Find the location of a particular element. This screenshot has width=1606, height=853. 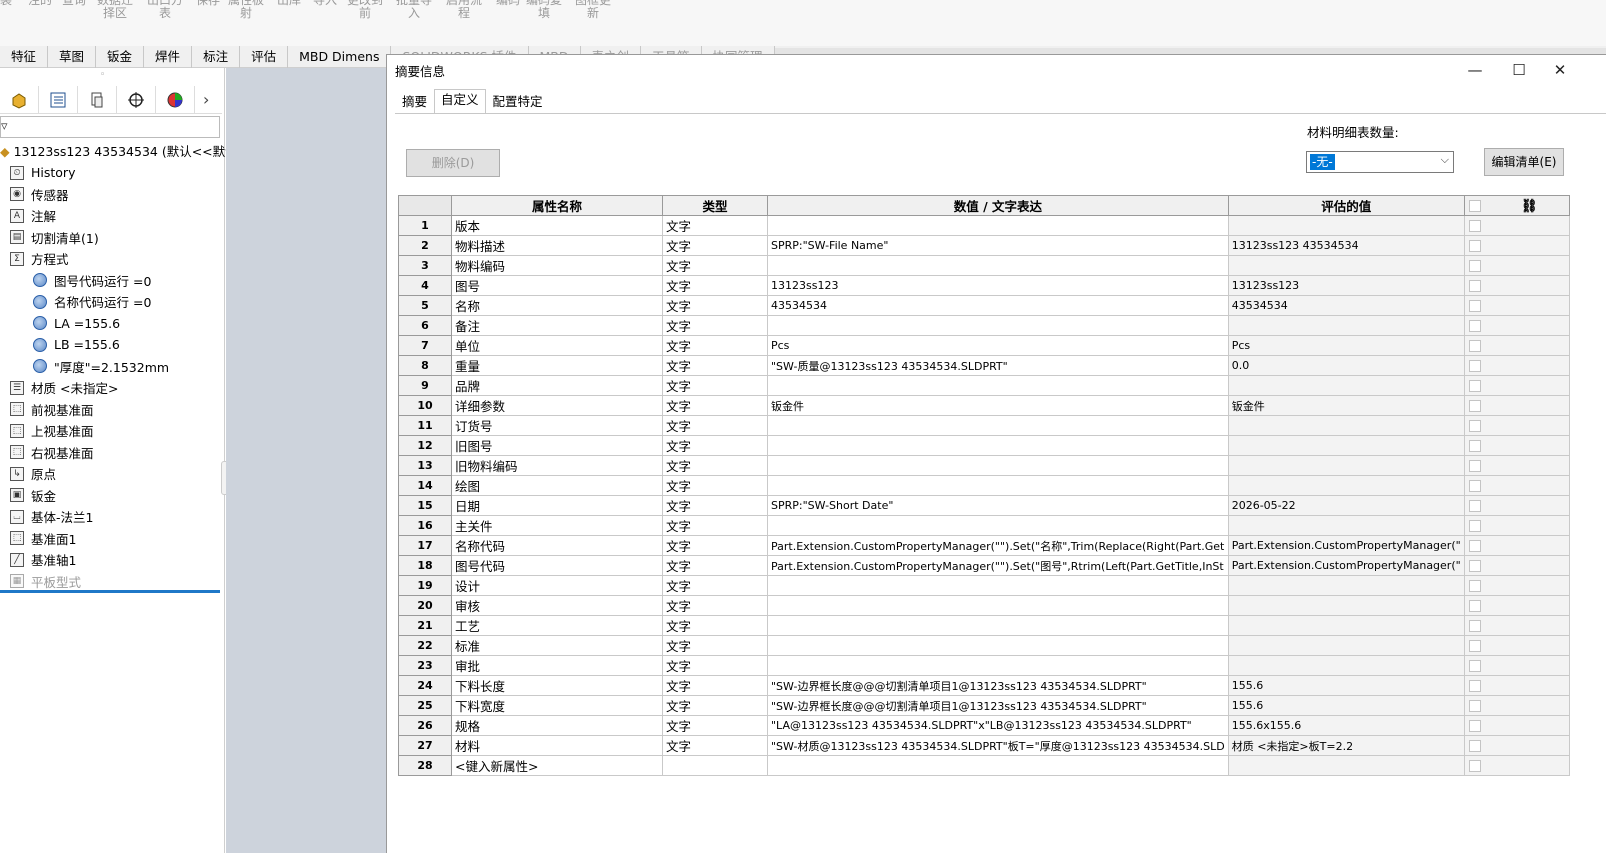

property-name-cell: 图号 is located at coordinates (557, 285).